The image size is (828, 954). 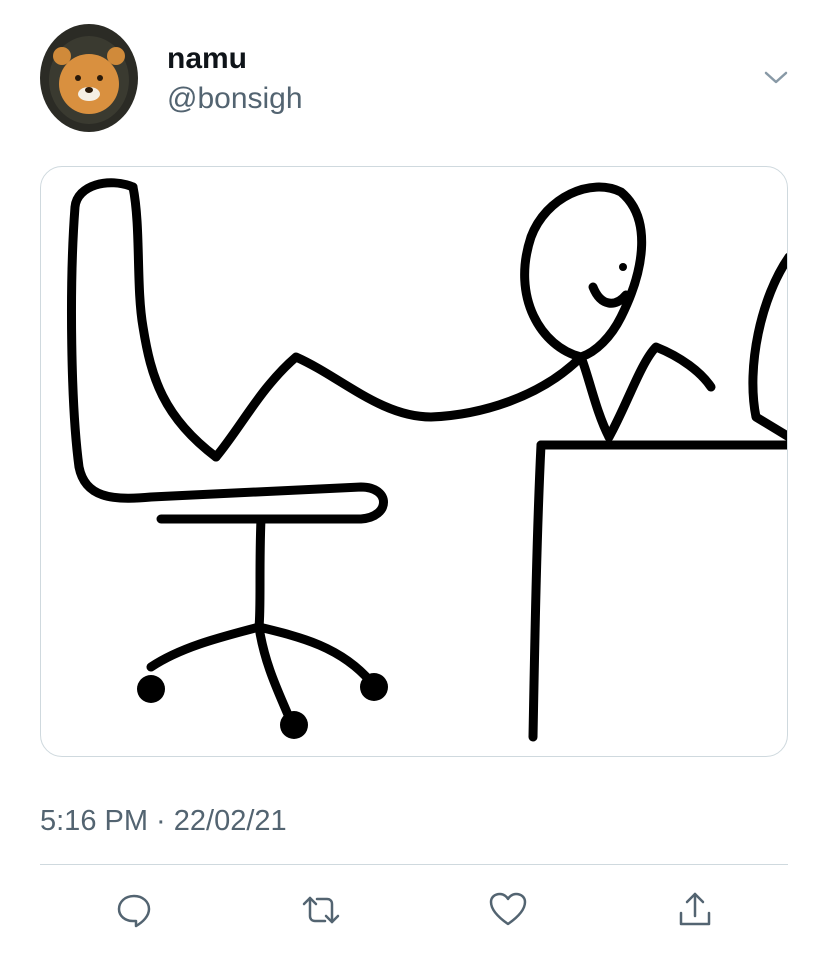 I want to click on more-options-button, so click(x=776, y=78).